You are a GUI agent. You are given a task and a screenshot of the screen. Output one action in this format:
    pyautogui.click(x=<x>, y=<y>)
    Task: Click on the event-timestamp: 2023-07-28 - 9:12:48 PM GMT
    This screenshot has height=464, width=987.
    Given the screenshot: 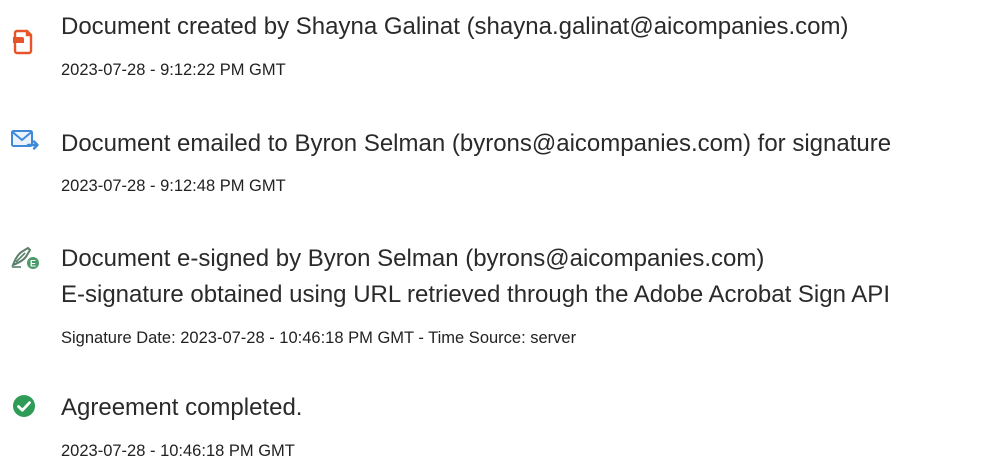 What is the action you would take?
    pyautogui.click(x=173, y=186)
    